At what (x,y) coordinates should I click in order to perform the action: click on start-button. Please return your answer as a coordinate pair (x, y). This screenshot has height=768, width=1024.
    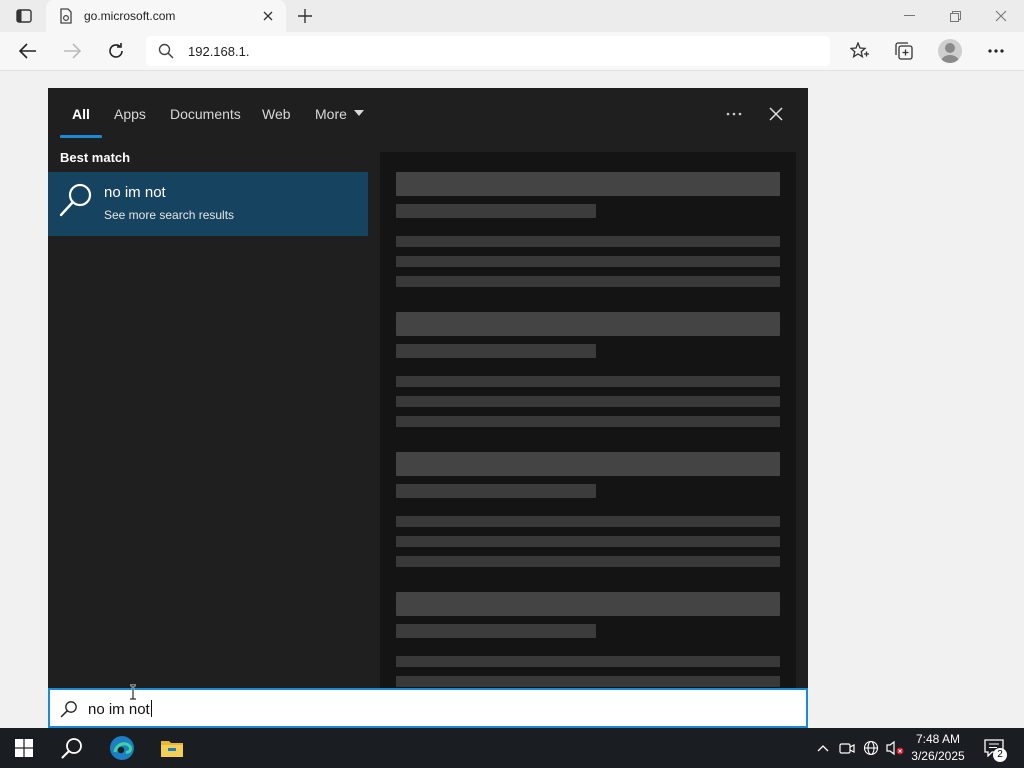
    Looking at the image, I should click on (24, 748).